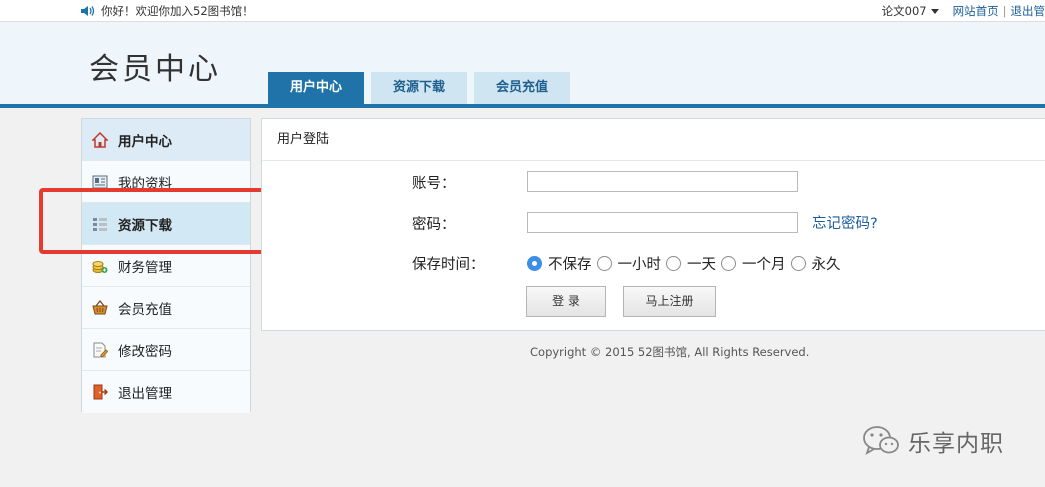 The width and height of the screenshot is (1045, 487). I want to click on sidebar-item-label: 退出管理, so click(145, 394).